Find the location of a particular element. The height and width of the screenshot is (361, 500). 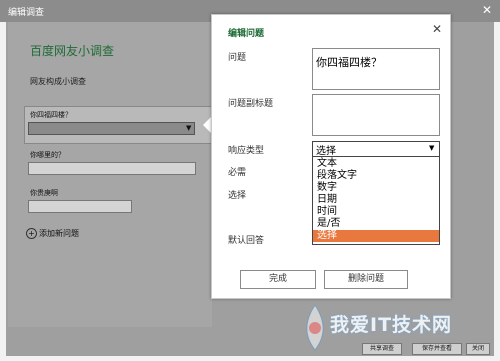

done-button: 完成 is located at coordinates (278, 279).